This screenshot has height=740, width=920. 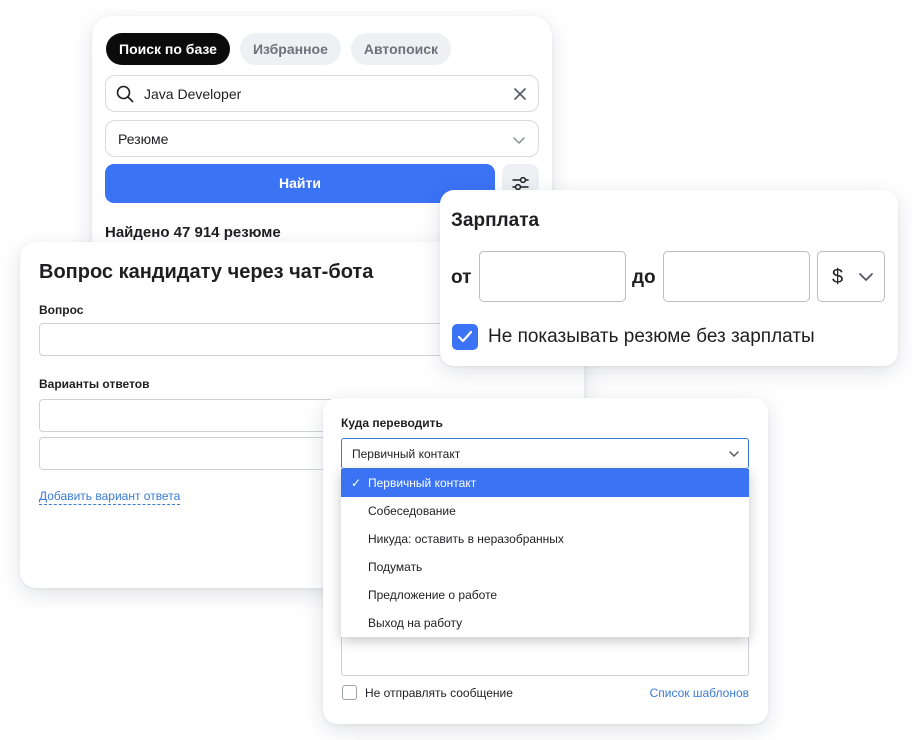 What do you see at coordinates (143, 139) in the screenshot?
I see `search-type-value: Резюме` at bounding box center [143, 139].